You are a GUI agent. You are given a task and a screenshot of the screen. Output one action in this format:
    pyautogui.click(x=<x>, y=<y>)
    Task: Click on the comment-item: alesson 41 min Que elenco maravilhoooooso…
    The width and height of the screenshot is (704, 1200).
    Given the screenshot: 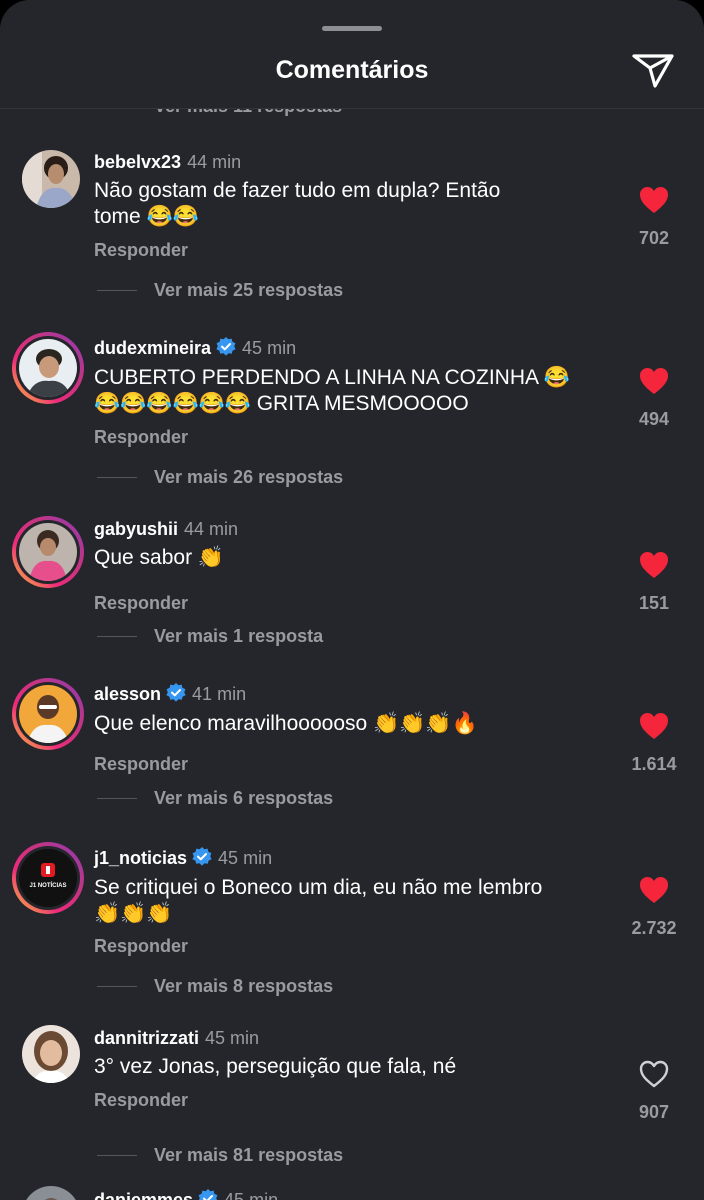 What is the action you would take?
    pyautogui.click(x=352, y=762)
    